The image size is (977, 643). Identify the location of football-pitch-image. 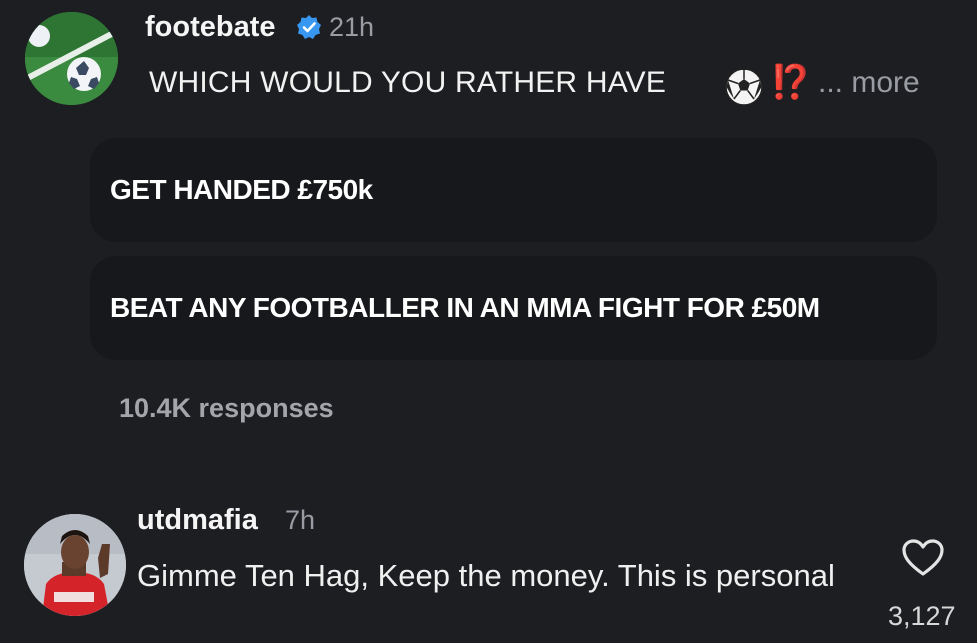
(71, 58).